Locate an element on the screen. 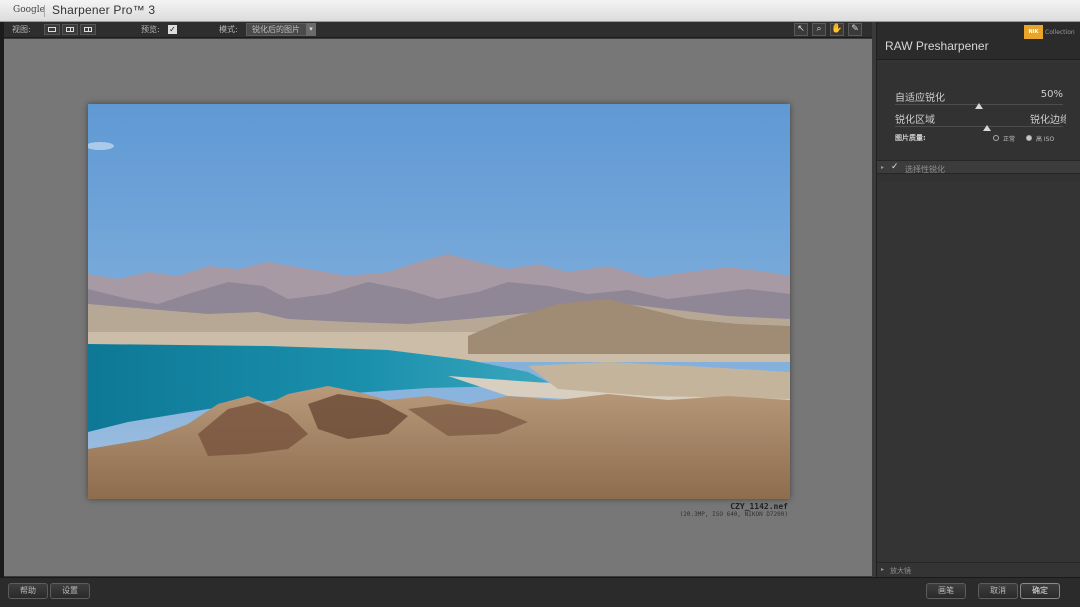 The width and height of the screenshot is (1080, 607). quality-normal-label: 正常 is located at coordinates (1009, 139).